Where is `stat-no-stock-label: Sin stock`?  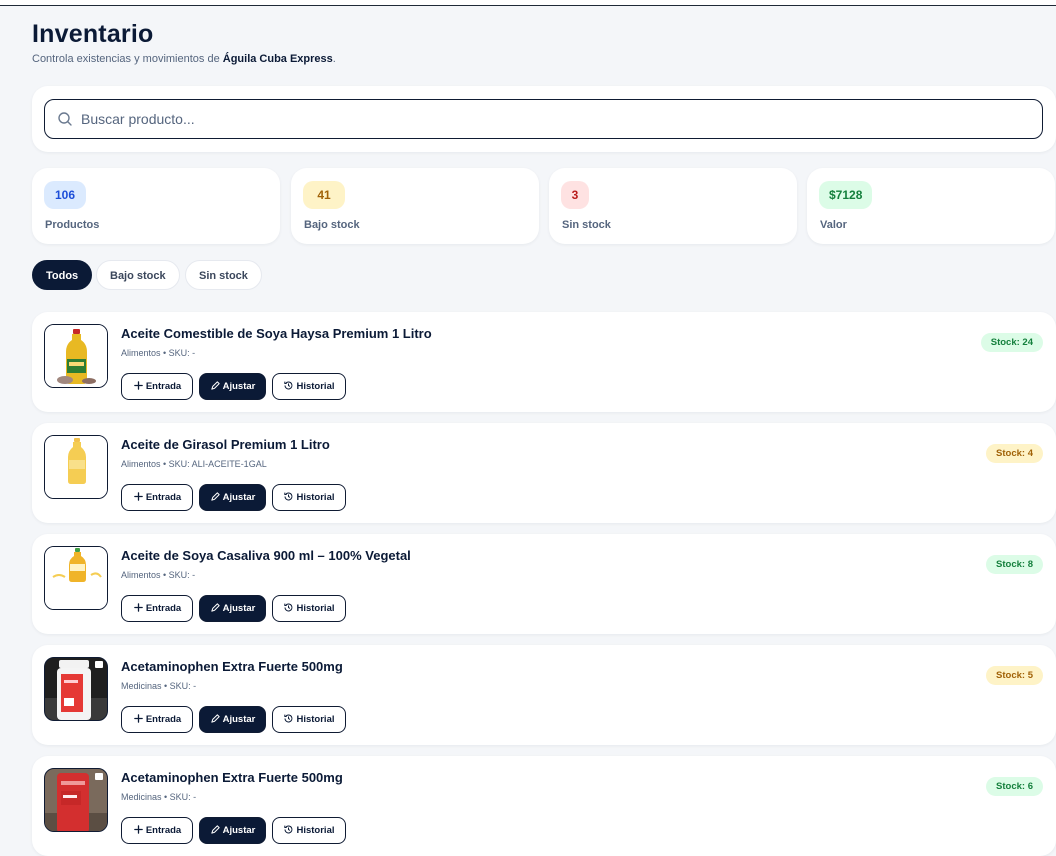
stat-no-stock-label: Sin stock is located at coordinates (586, 225).